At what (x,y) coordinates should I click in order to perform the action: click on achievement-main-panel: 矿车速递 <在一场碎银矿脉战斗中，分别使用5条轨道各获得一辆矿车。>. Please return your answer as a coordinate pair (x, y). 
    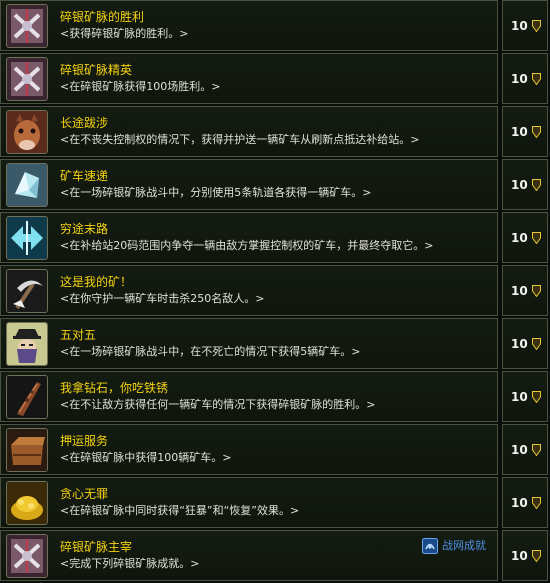
    Looking at the image, I should click on (249, 184).